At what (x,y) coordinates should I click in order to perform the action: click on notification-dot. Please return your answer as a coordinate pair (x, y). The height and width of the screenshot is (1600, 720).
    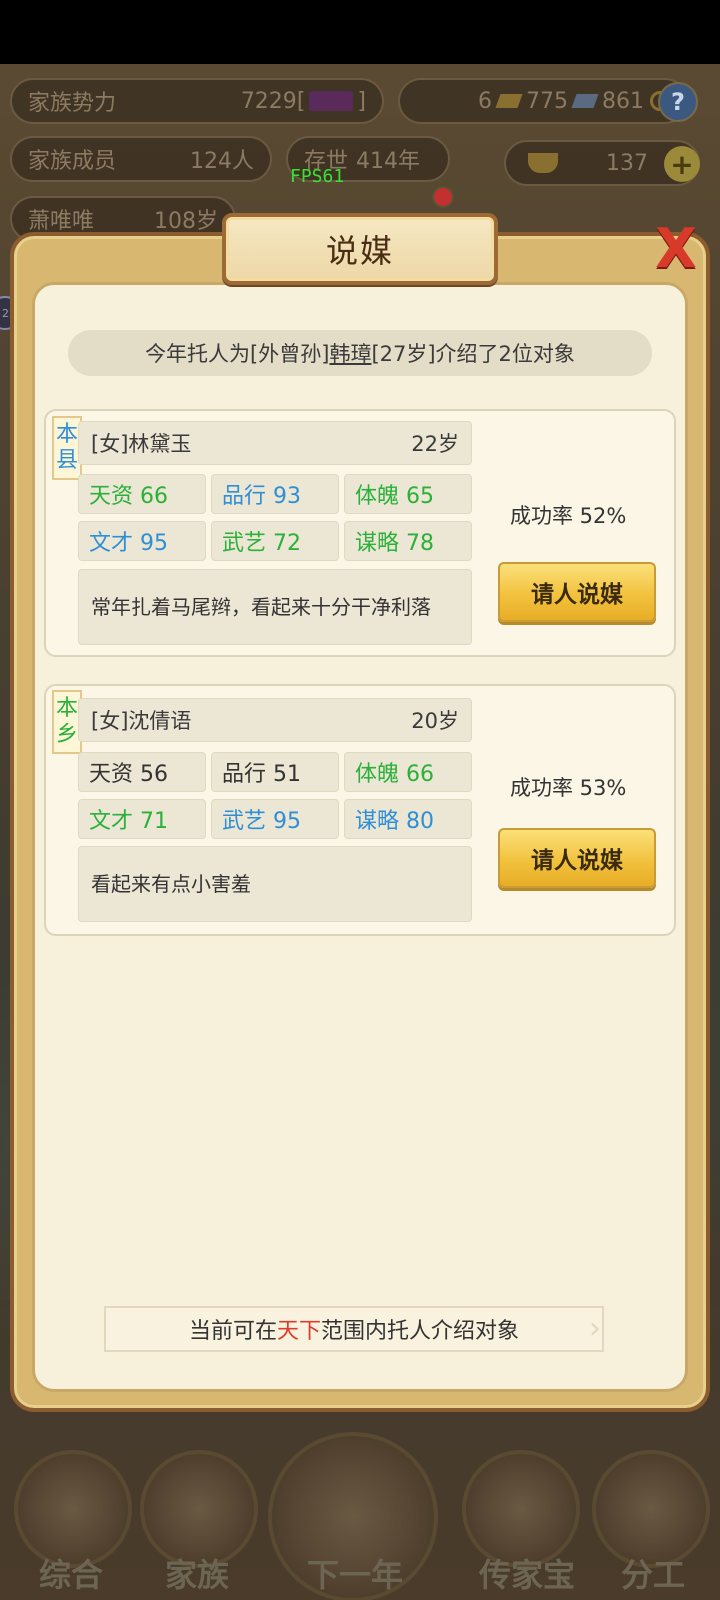
    Looking at the image, I should click on (443, 197).